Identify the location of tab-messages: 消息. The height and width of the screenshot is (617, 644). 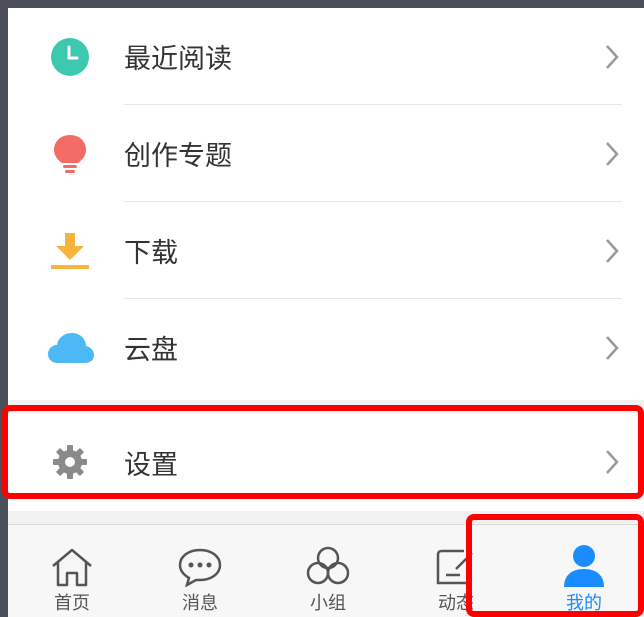
(200, 571).